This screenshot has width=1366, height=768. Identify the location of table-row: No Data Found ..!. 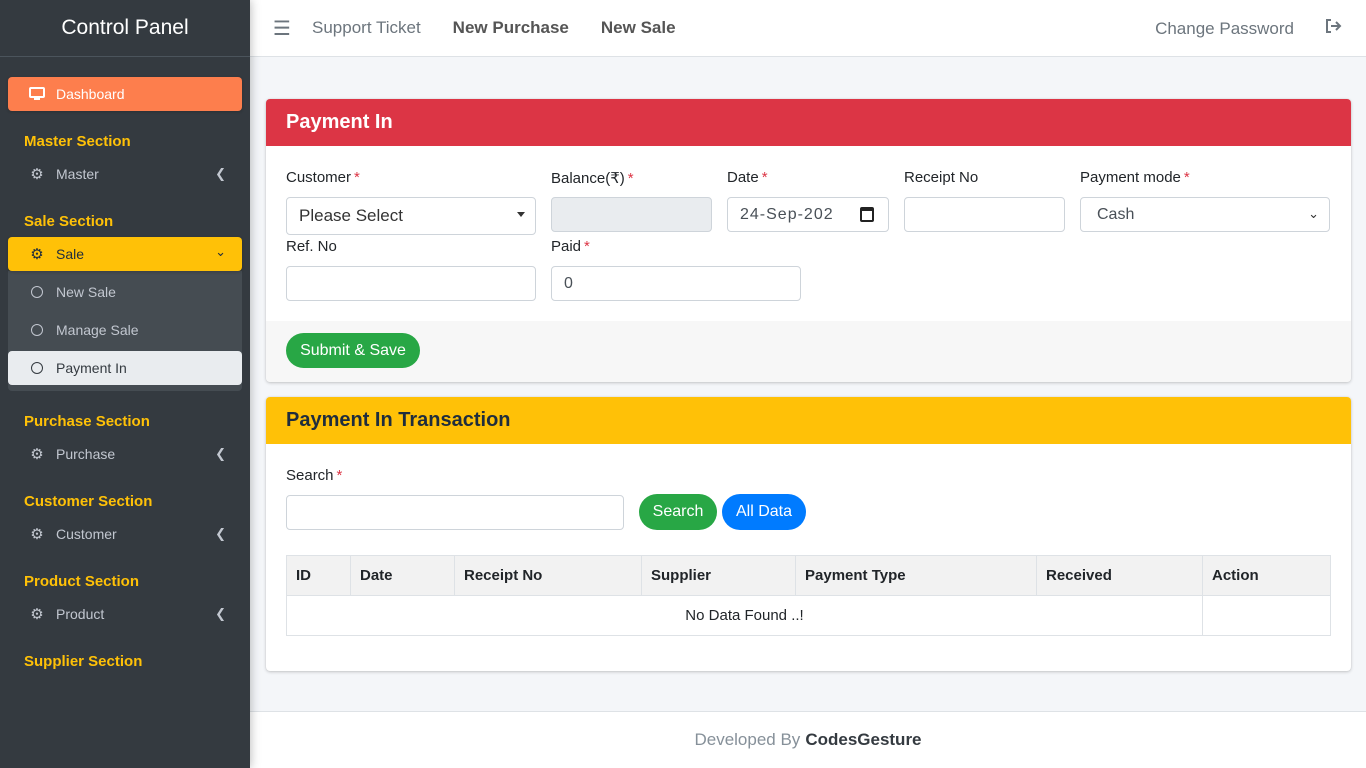
(808, 615).